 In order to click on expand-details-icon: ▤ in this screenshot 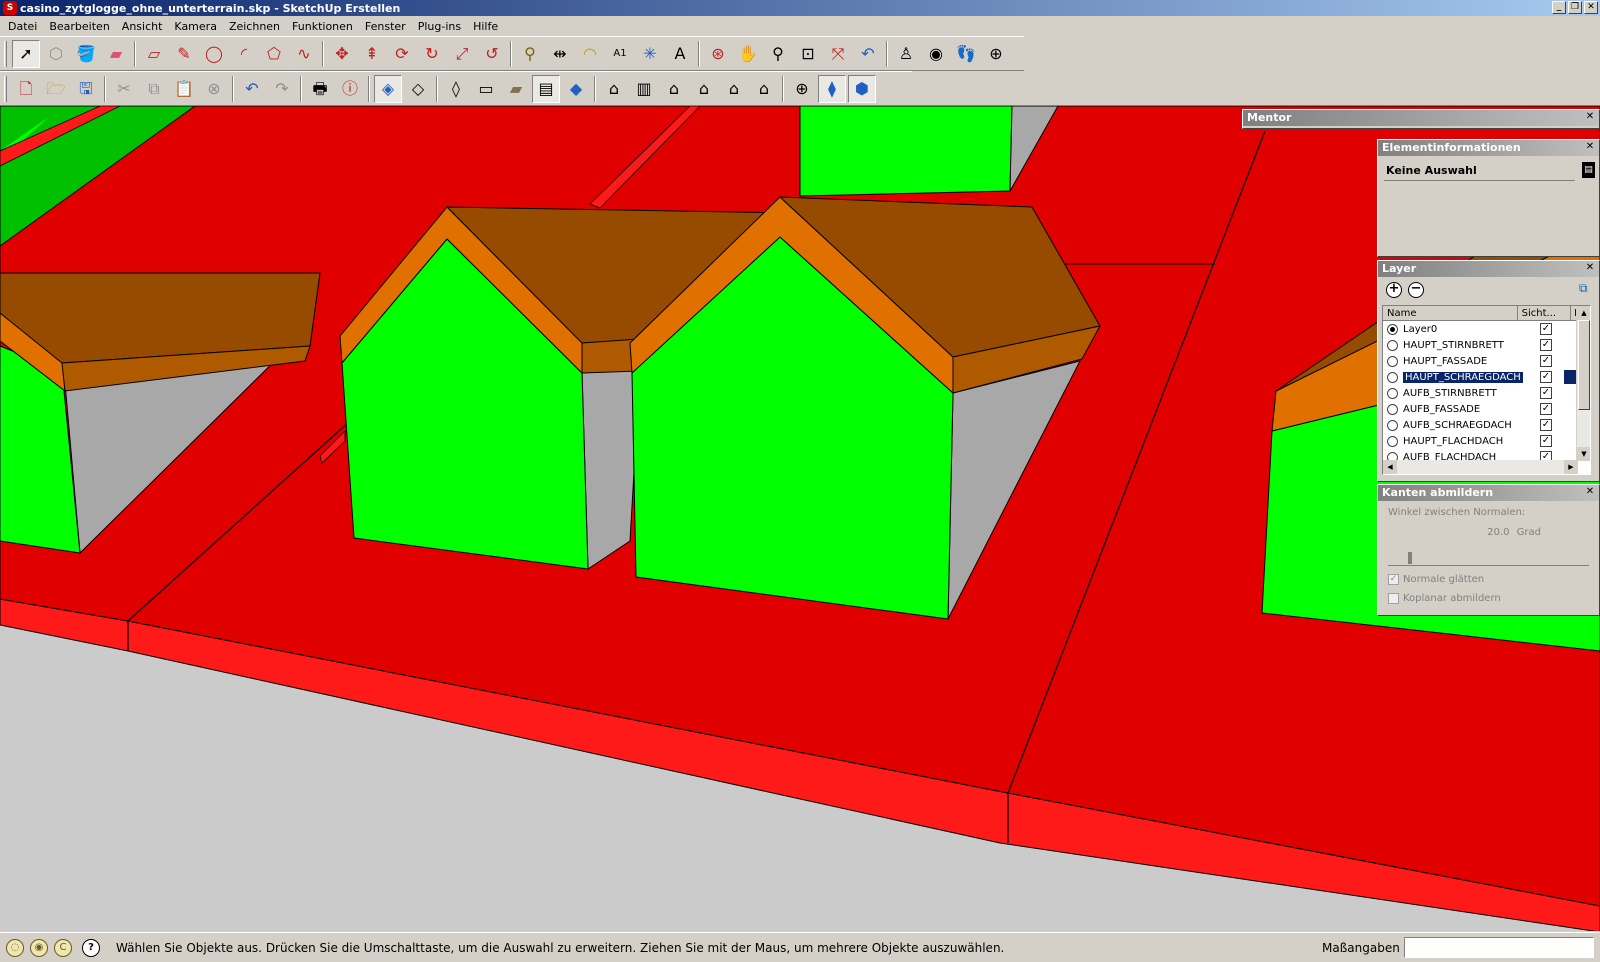, I will do `click(1588, 170)`.